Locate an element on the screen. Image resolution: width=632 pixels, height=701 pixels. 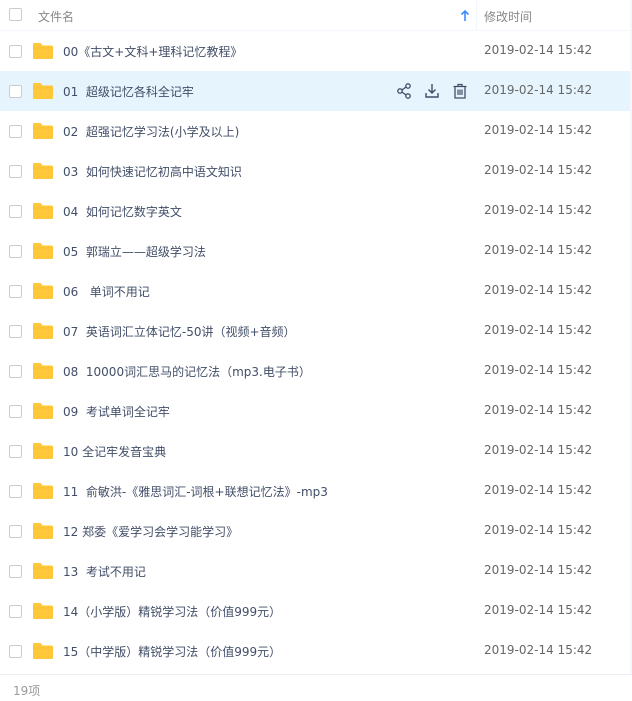
file-name-link: 04 如何记忆数字英文 is located at coordinates (122, 211).